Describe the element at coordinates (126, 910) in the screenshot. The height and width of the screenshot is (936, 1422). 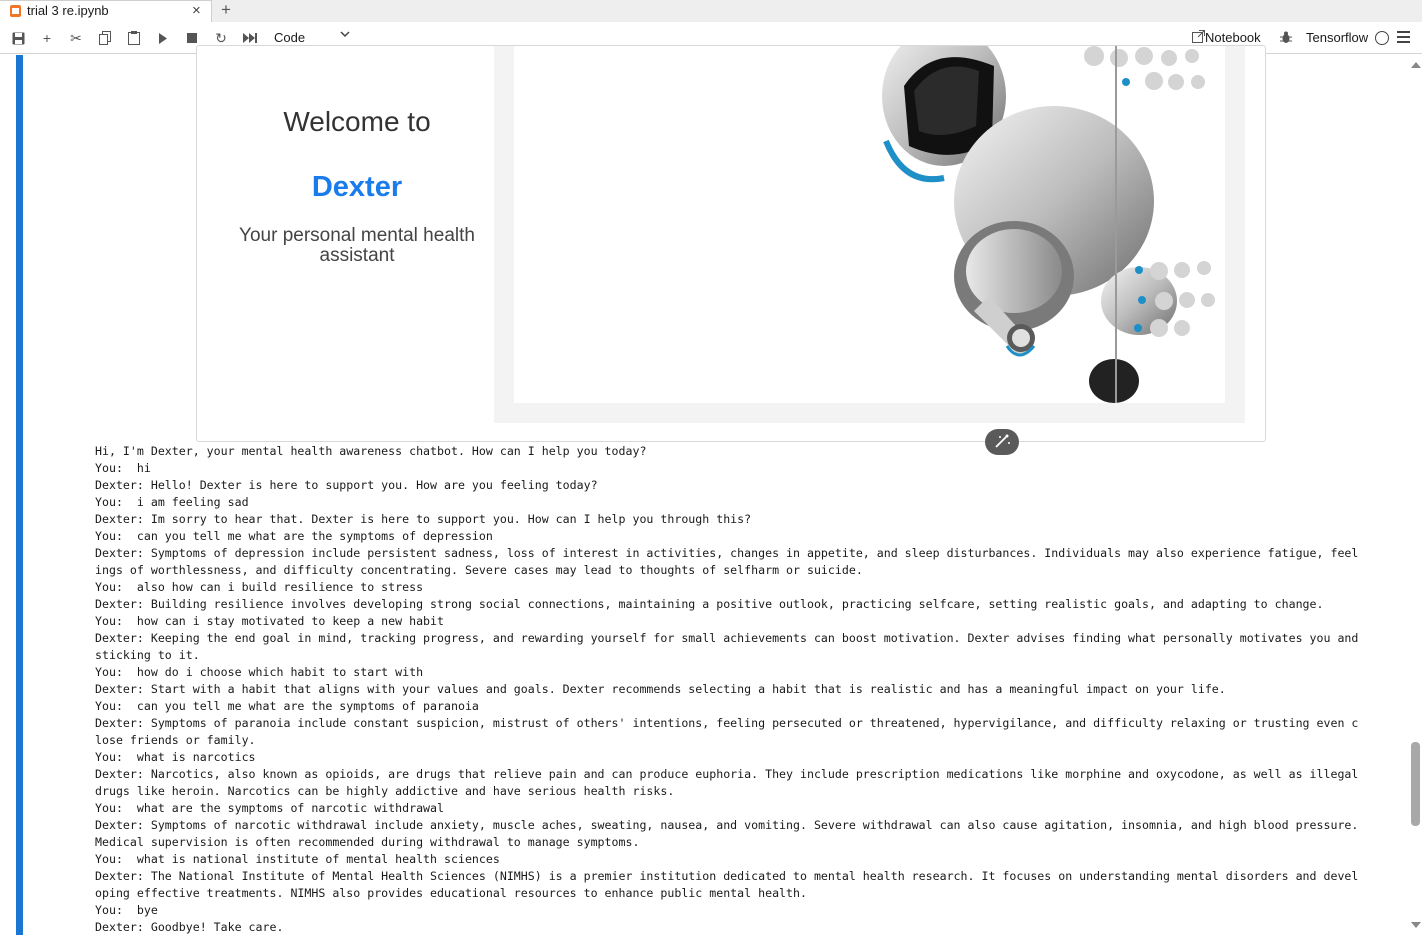
I see `output-line: You: bye` at that location.